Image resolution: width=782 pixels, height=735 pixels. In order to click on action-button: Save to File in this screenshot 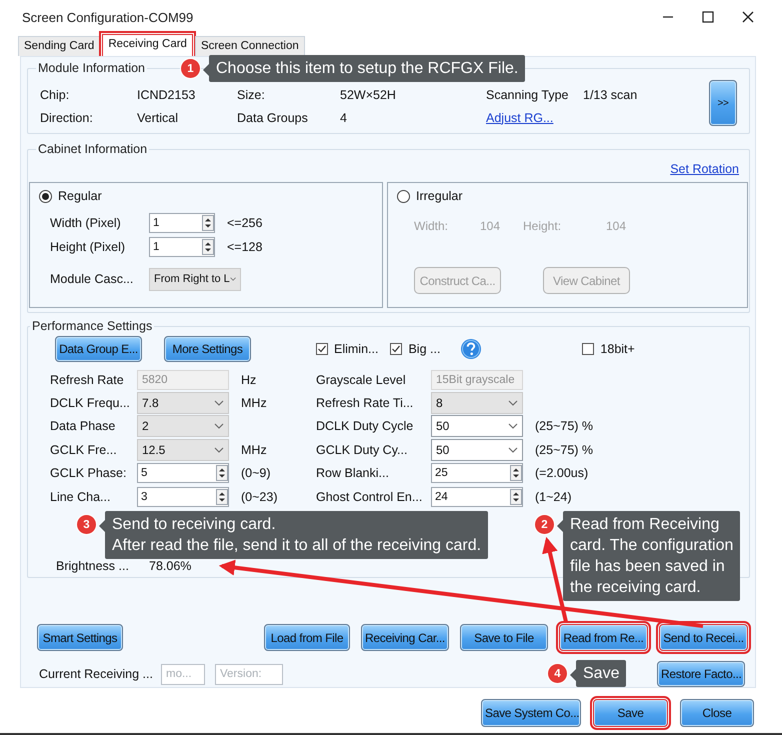, I will do `click(504, 637)`.